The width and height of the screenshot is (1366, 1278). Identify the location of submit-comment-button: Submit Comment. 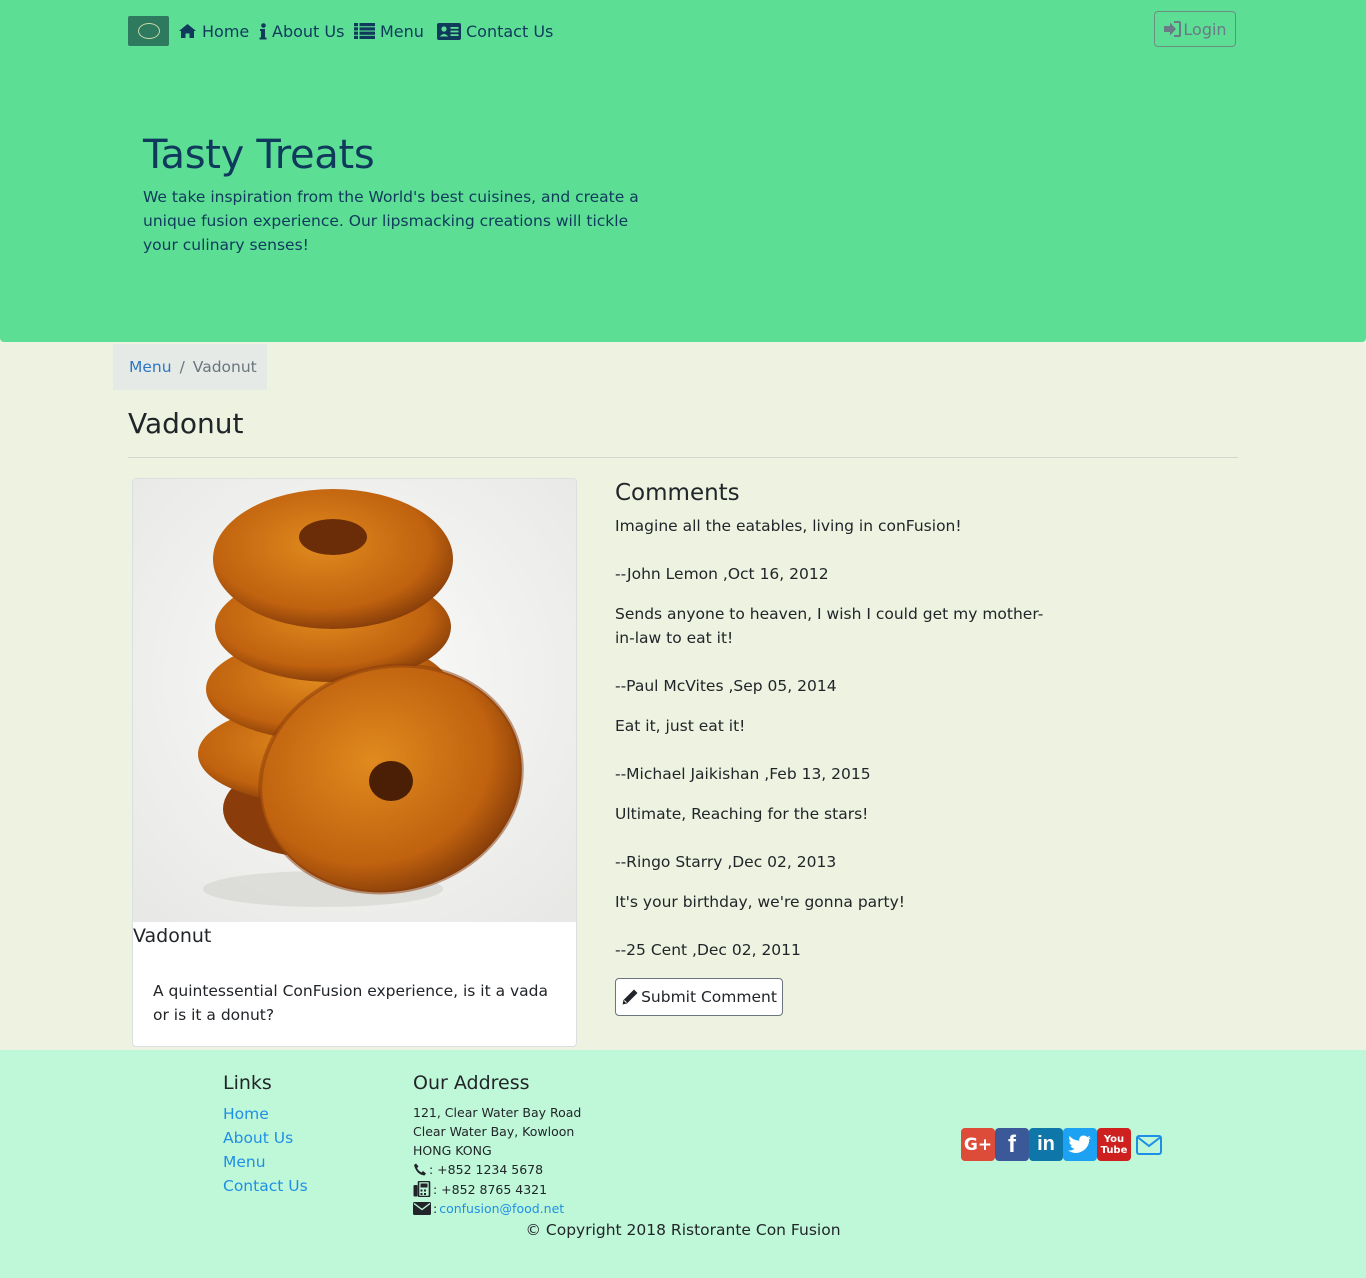
(699, 997).